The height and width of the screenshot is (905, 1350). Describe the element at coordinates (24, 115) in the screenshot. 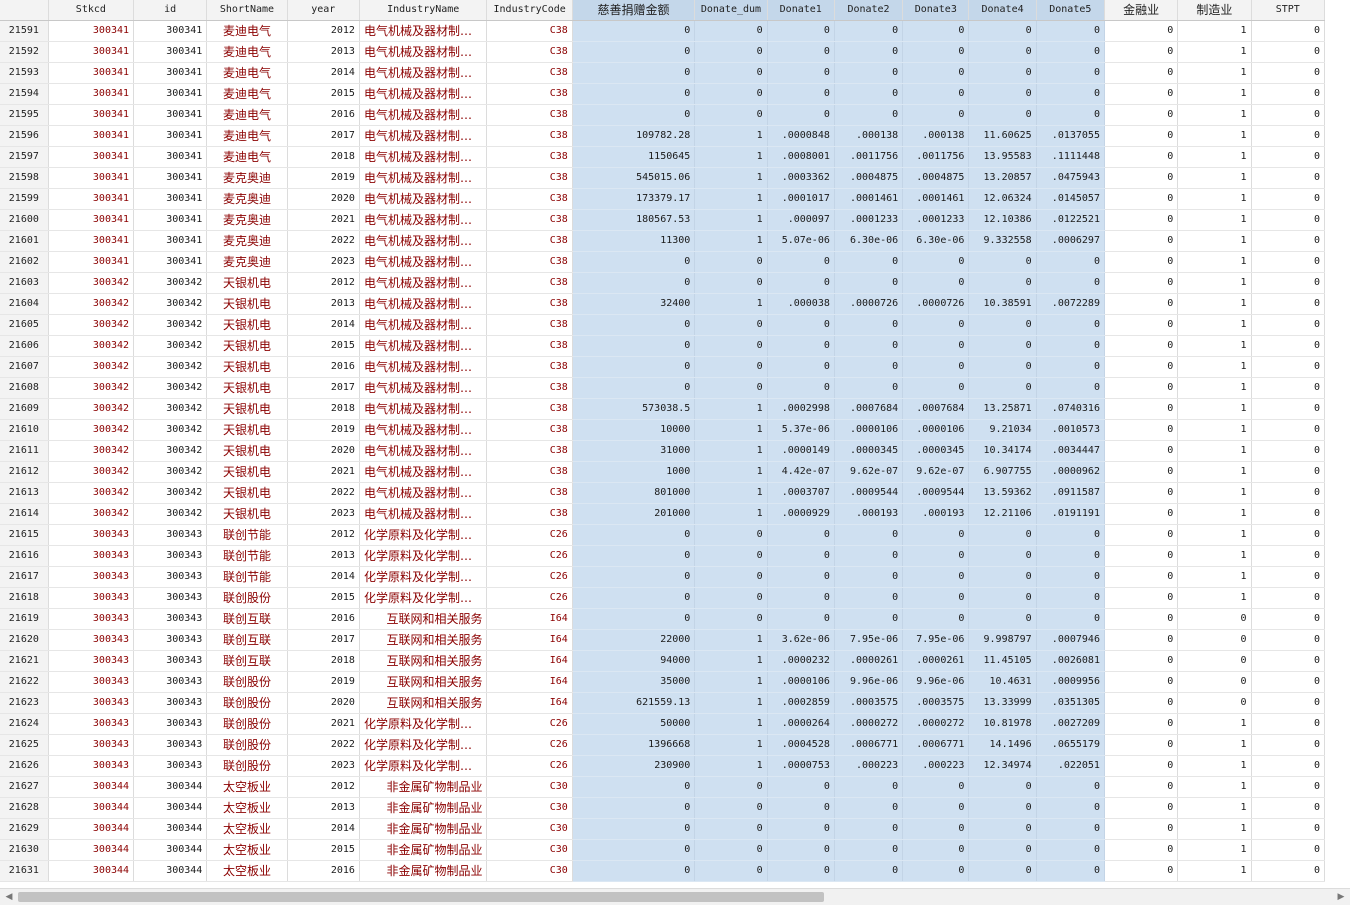

I see `row-number-cell: 21595` at that location.